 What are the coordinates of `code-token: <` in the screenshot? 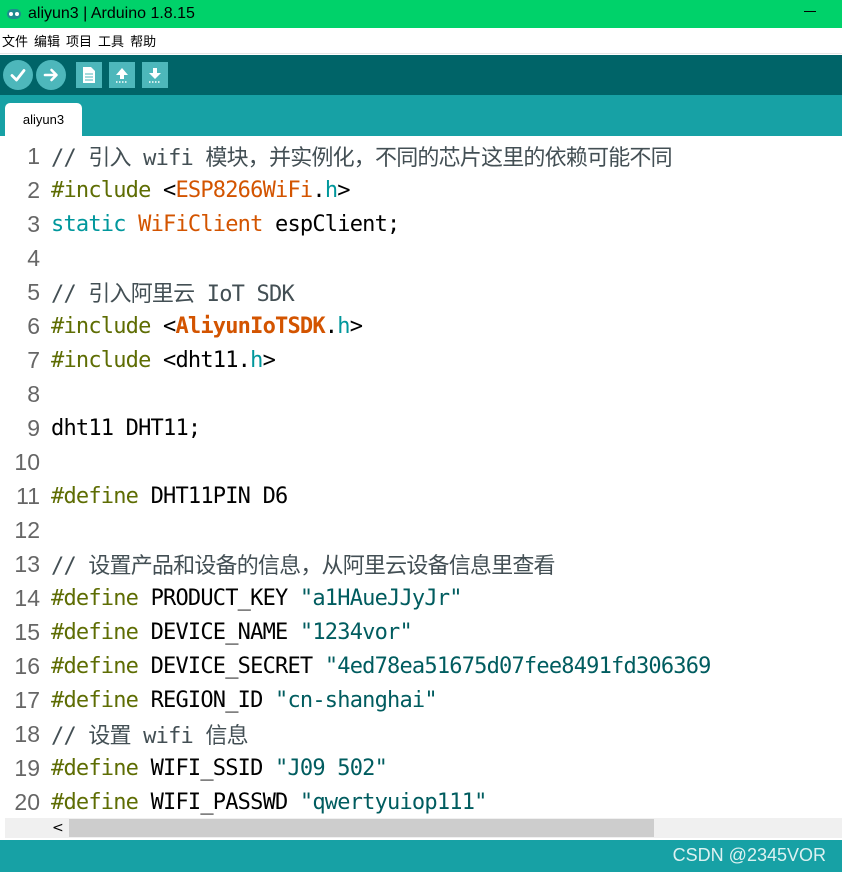 It's located at (163, 326).